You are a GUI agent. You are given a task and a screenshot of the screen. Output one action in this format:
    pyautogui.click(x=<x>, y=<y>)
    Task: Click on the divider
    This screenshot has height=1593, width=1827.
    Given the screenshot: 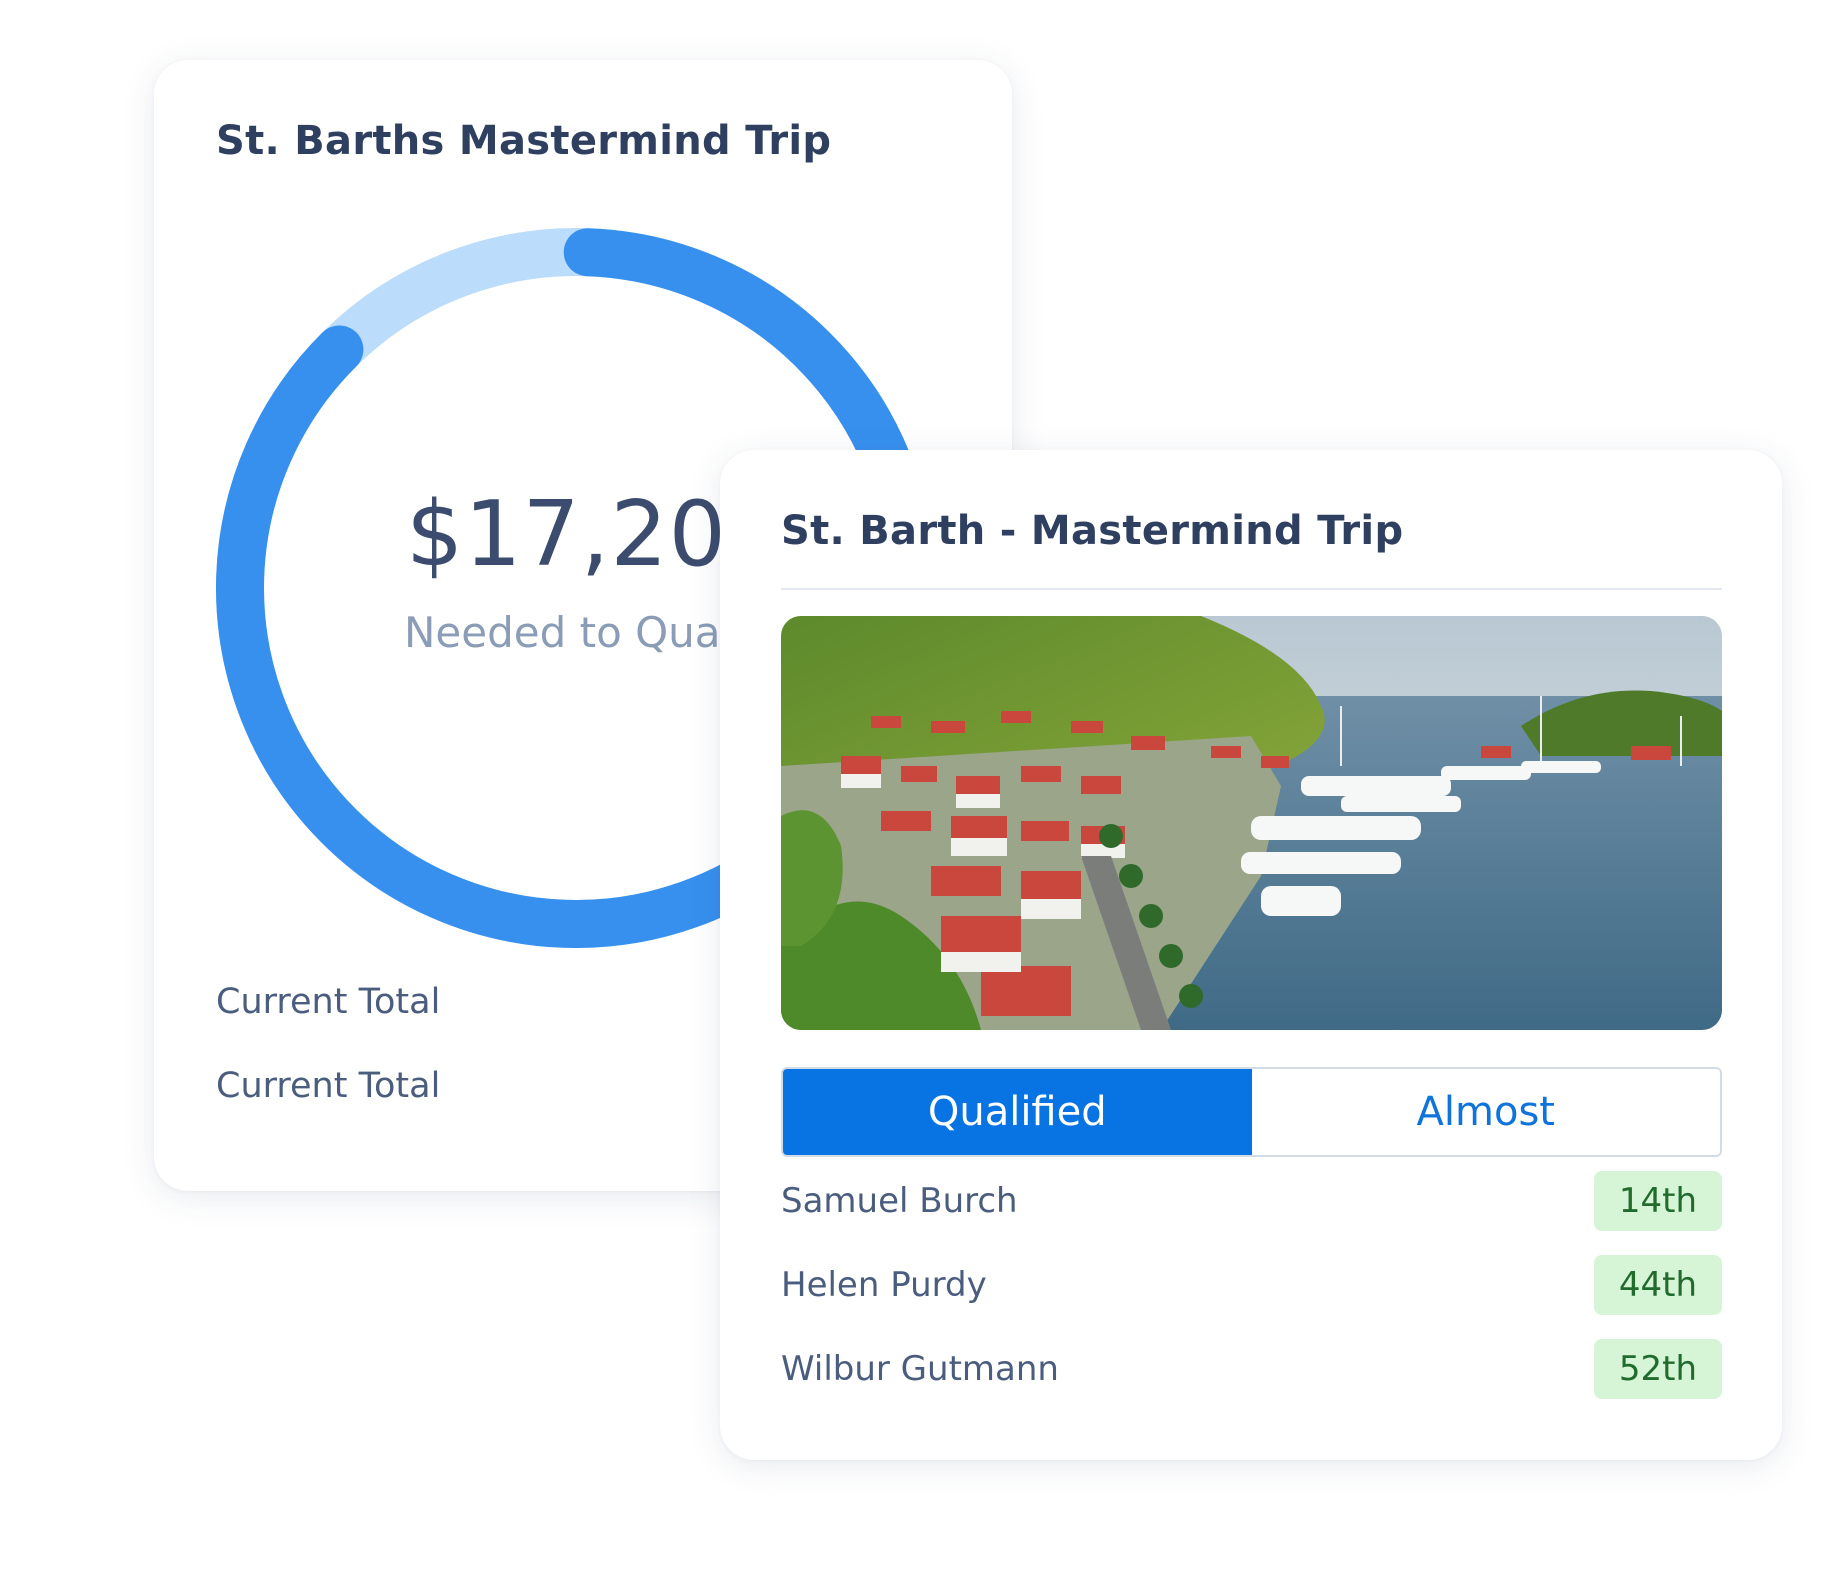 What is the action you would take?
    pyautogui.click(x=1251, y=589)
    